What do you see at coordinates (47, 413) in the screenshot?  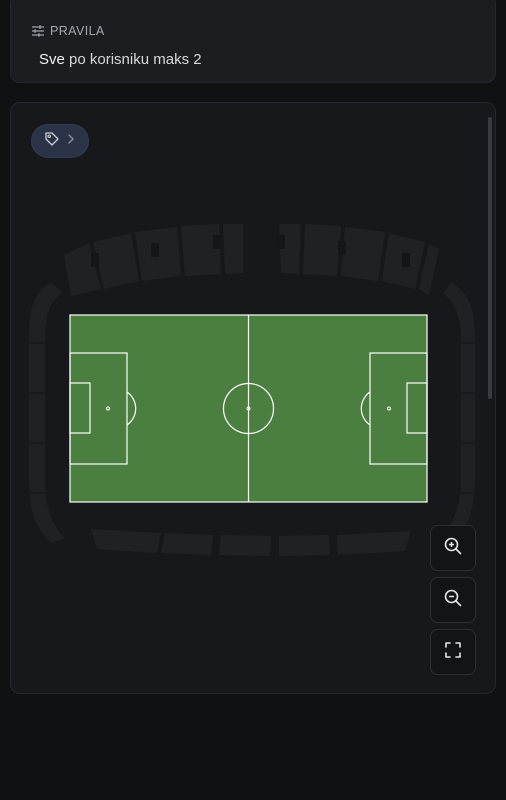 I see `stand-west` at bounding box center [47, 413].